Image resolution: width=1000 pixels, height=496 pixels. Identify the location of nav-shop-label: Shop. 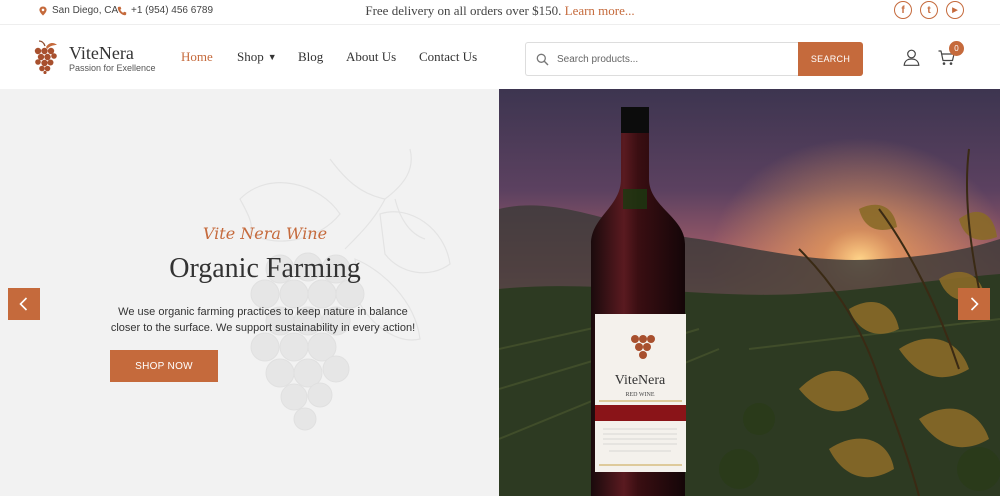
(250, 56).